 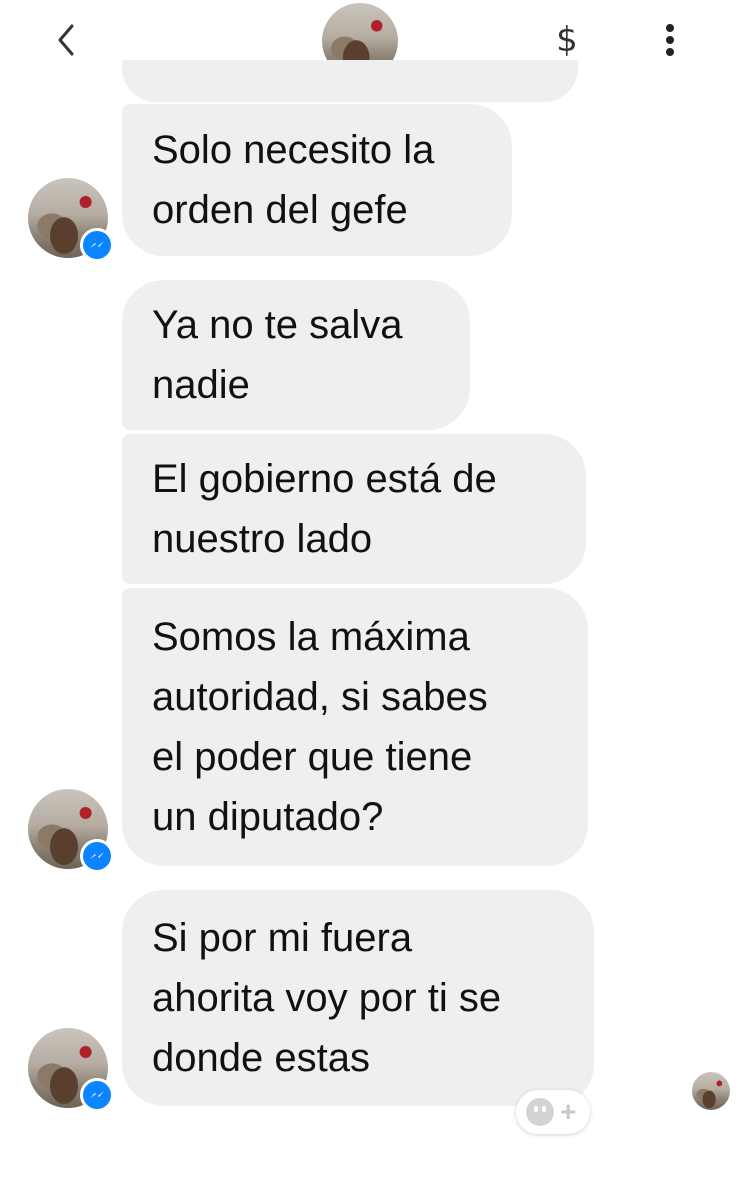 What do you see at coordinates (711, 1091) in the screenshot?
I see `read-receipt-avatar` at bounding box center [711, 1091].